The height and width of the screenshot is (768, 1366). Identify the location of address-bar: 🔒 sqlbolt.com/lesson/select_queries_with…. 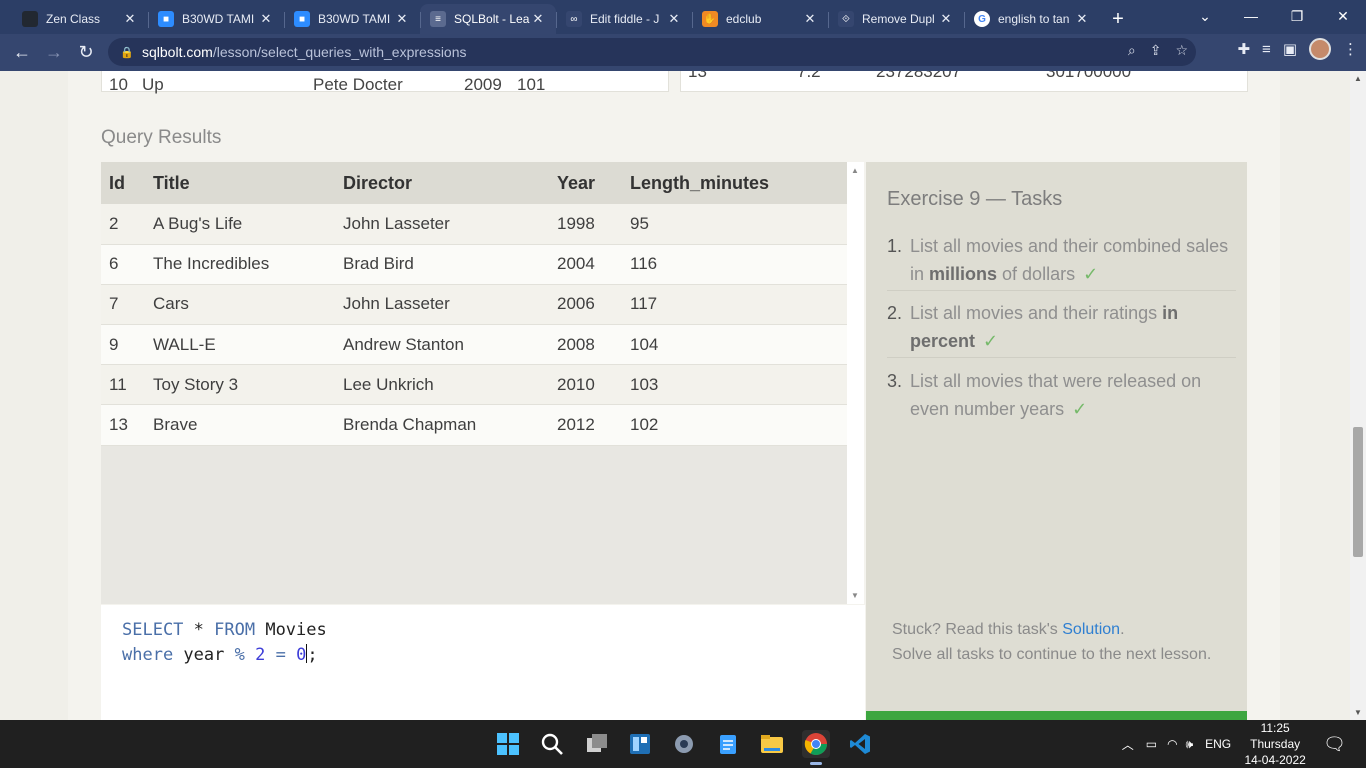
(652, 52).